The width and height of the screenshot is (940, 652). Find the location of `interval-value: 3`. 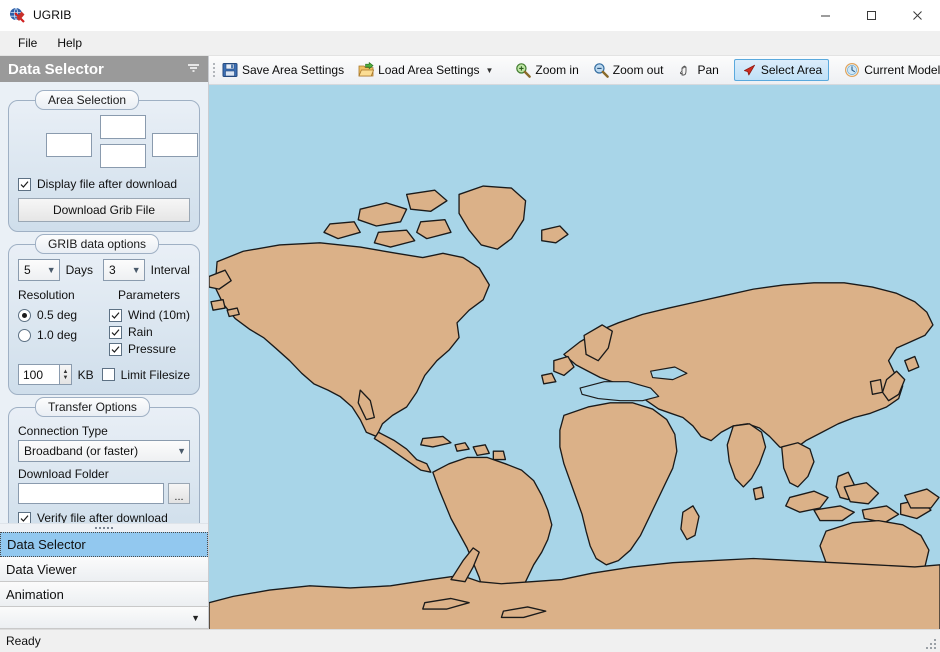

interval-value: 3 is located at coordinates (112, 270).